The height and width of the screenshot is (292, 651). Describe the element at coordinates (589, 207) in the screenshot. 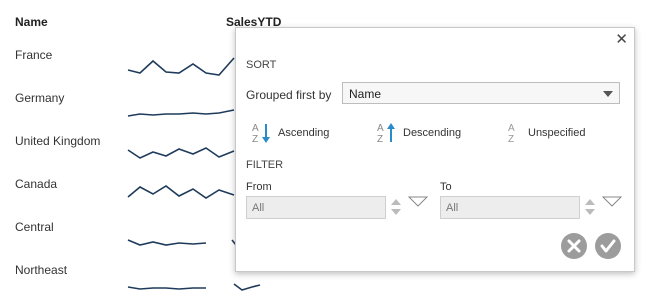

I see `to-spinner-arrows` at that location.